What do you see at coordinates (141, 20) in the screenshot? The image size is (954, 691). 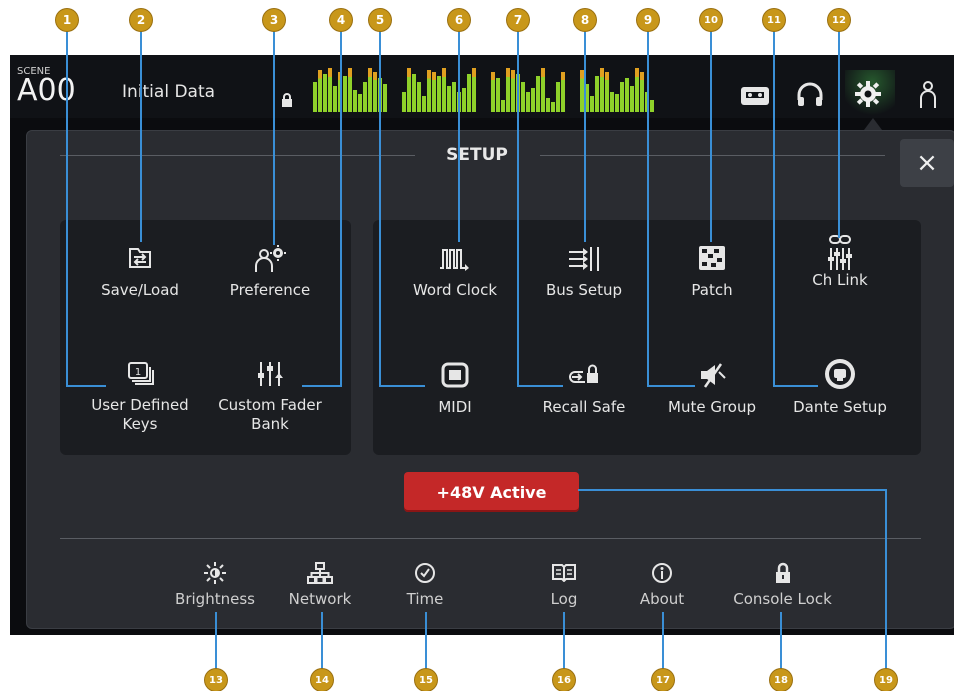 I see `callout-2: 2` at bounding box center [141, 20].